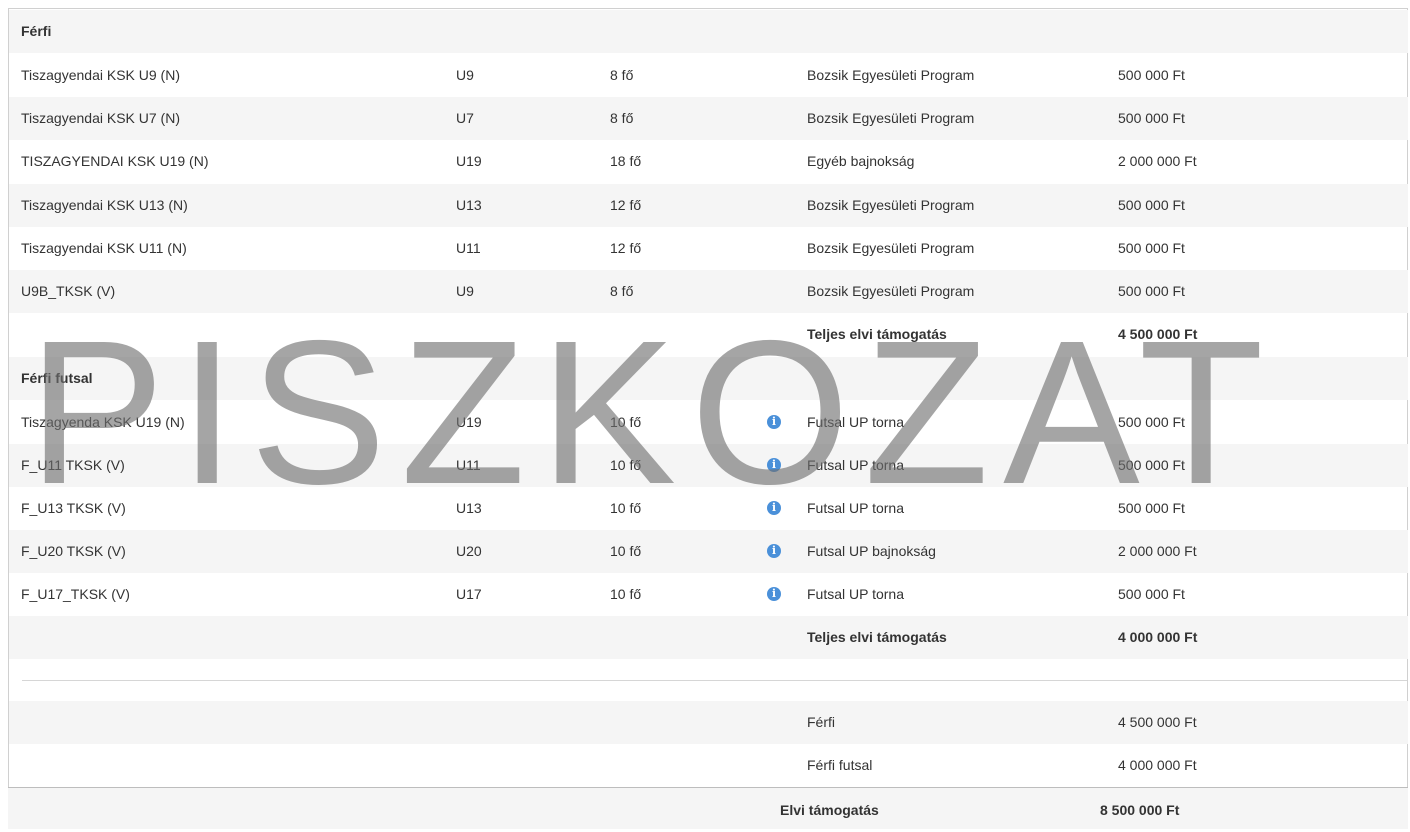  I want to click on grand-total-label: Elvi támogatás, so click(829, 810).